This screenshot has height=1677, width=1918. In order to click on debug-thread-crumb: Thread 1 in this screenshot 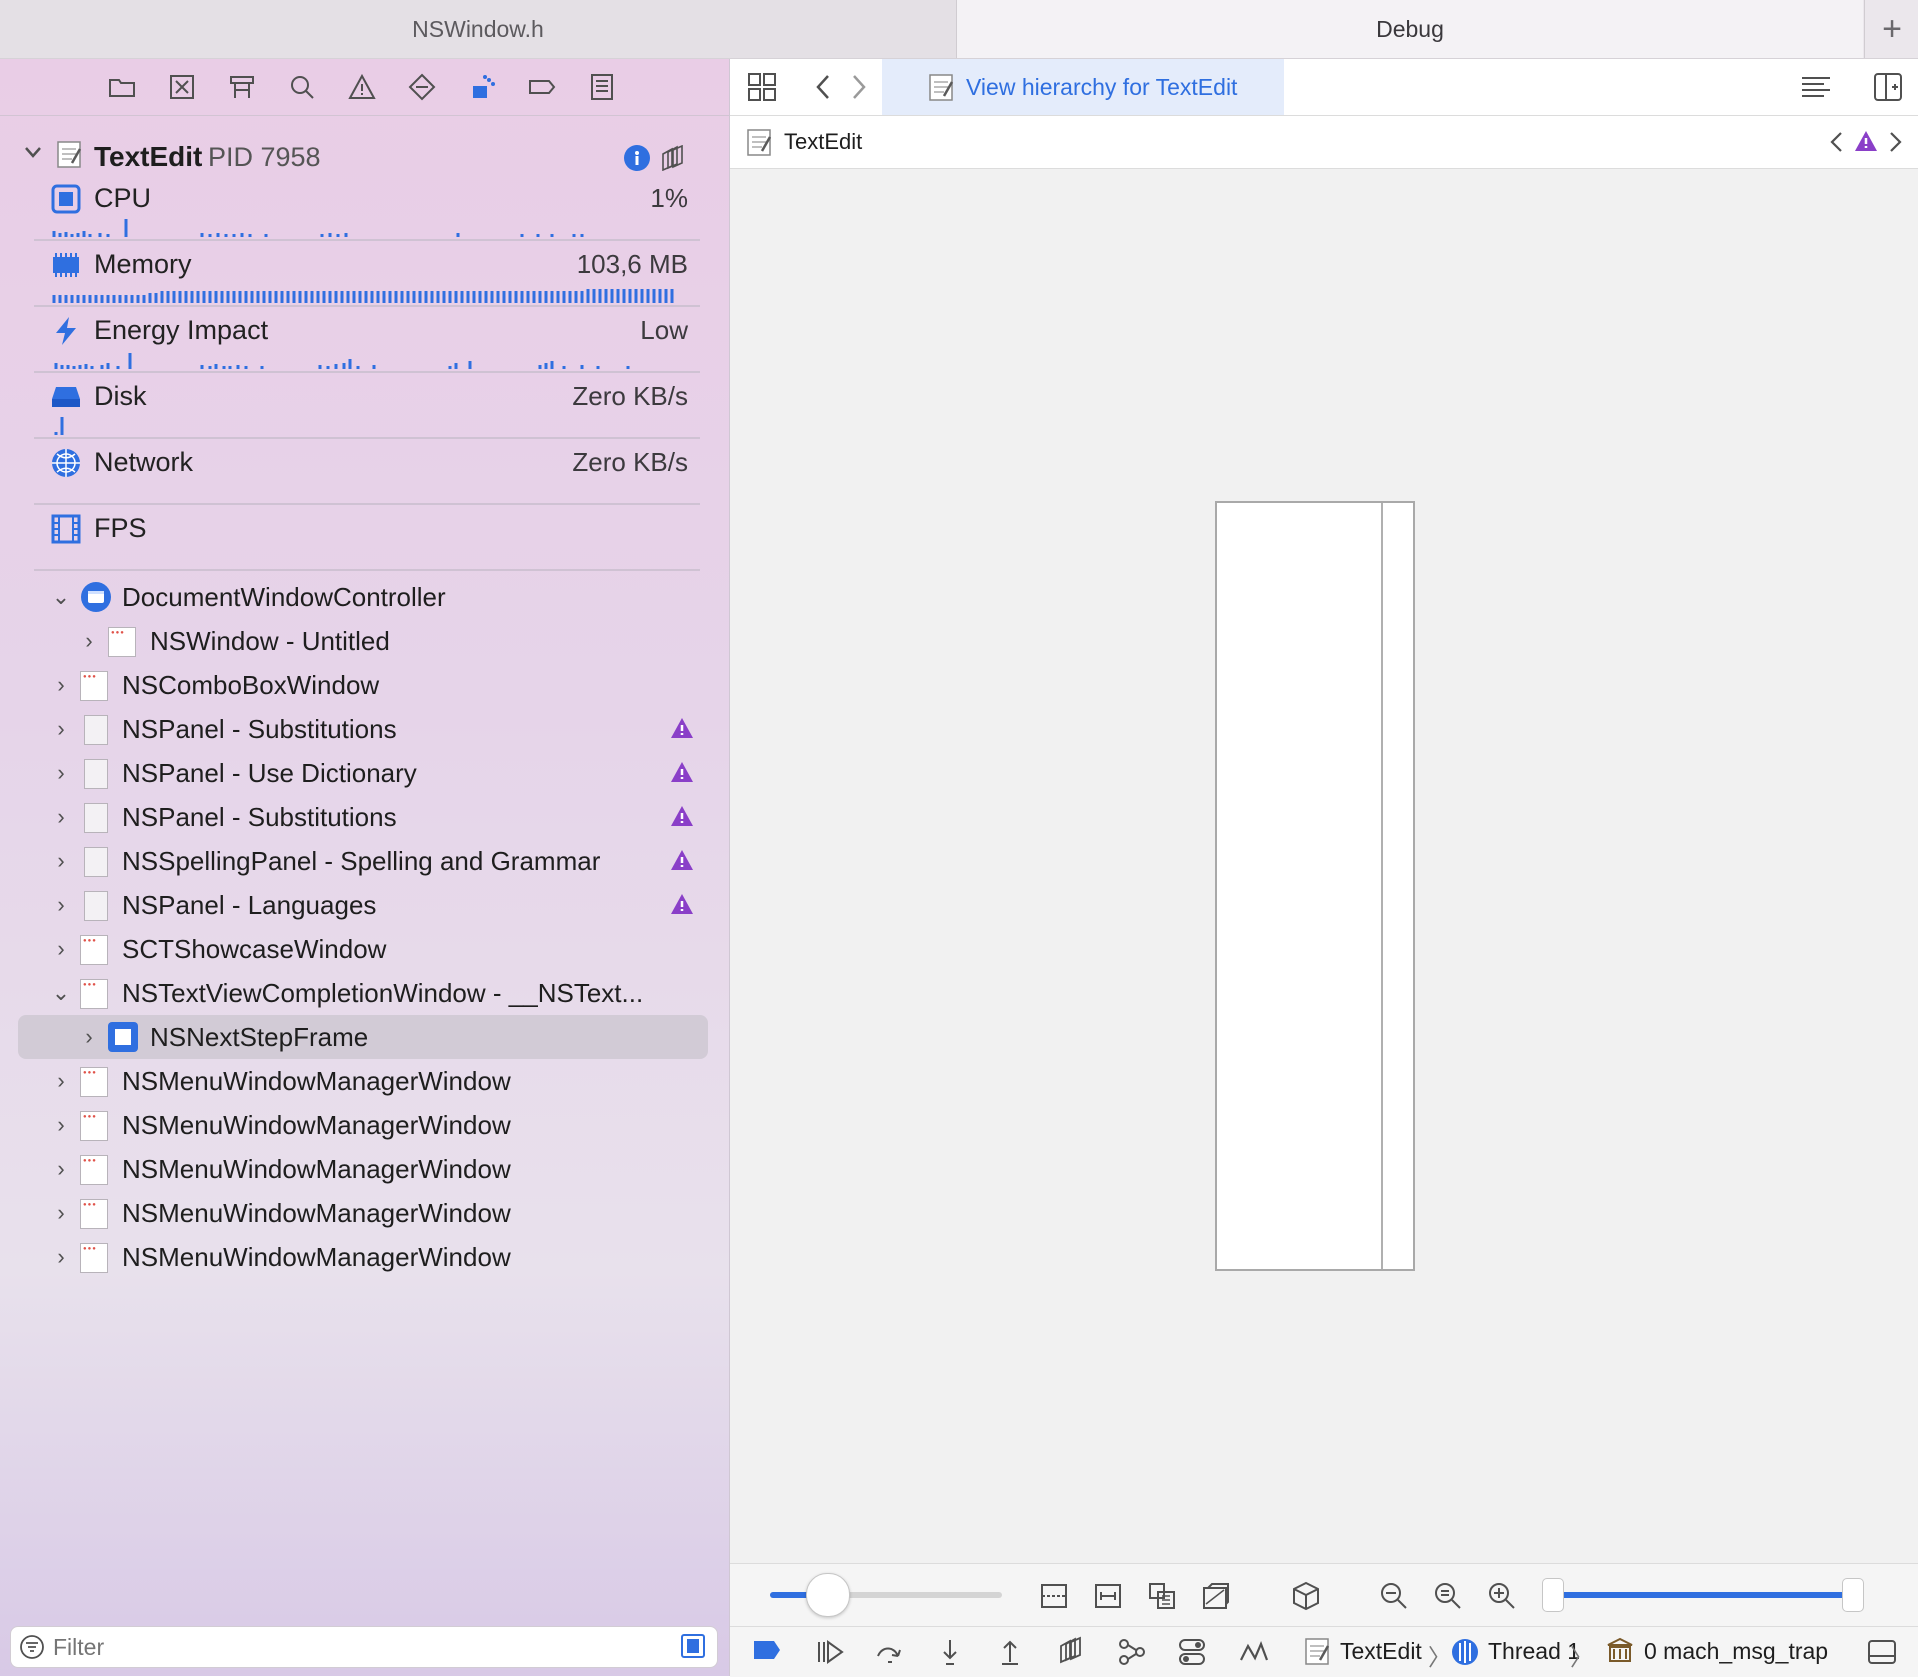, I will do `click(1534, 1651)`.